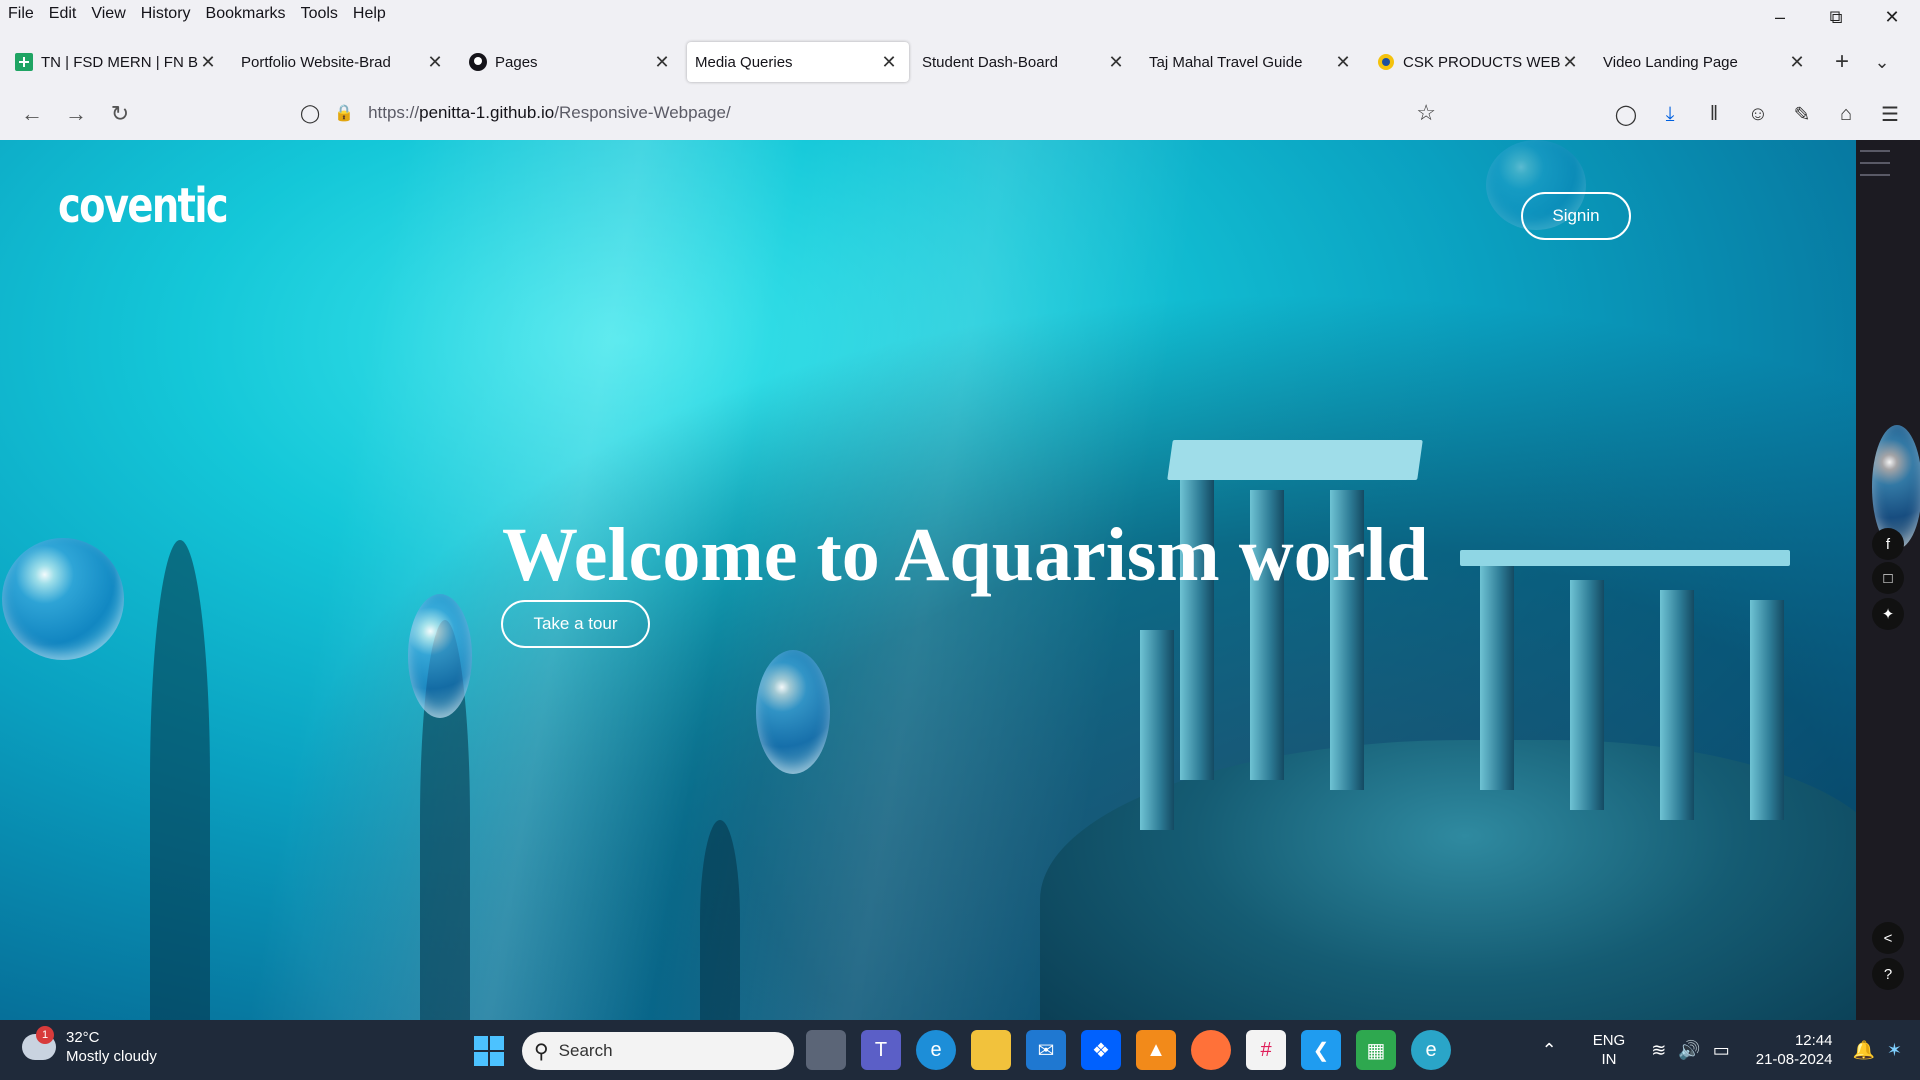  I want to click on volume-icon: 🔊, so click(1689, 1050).